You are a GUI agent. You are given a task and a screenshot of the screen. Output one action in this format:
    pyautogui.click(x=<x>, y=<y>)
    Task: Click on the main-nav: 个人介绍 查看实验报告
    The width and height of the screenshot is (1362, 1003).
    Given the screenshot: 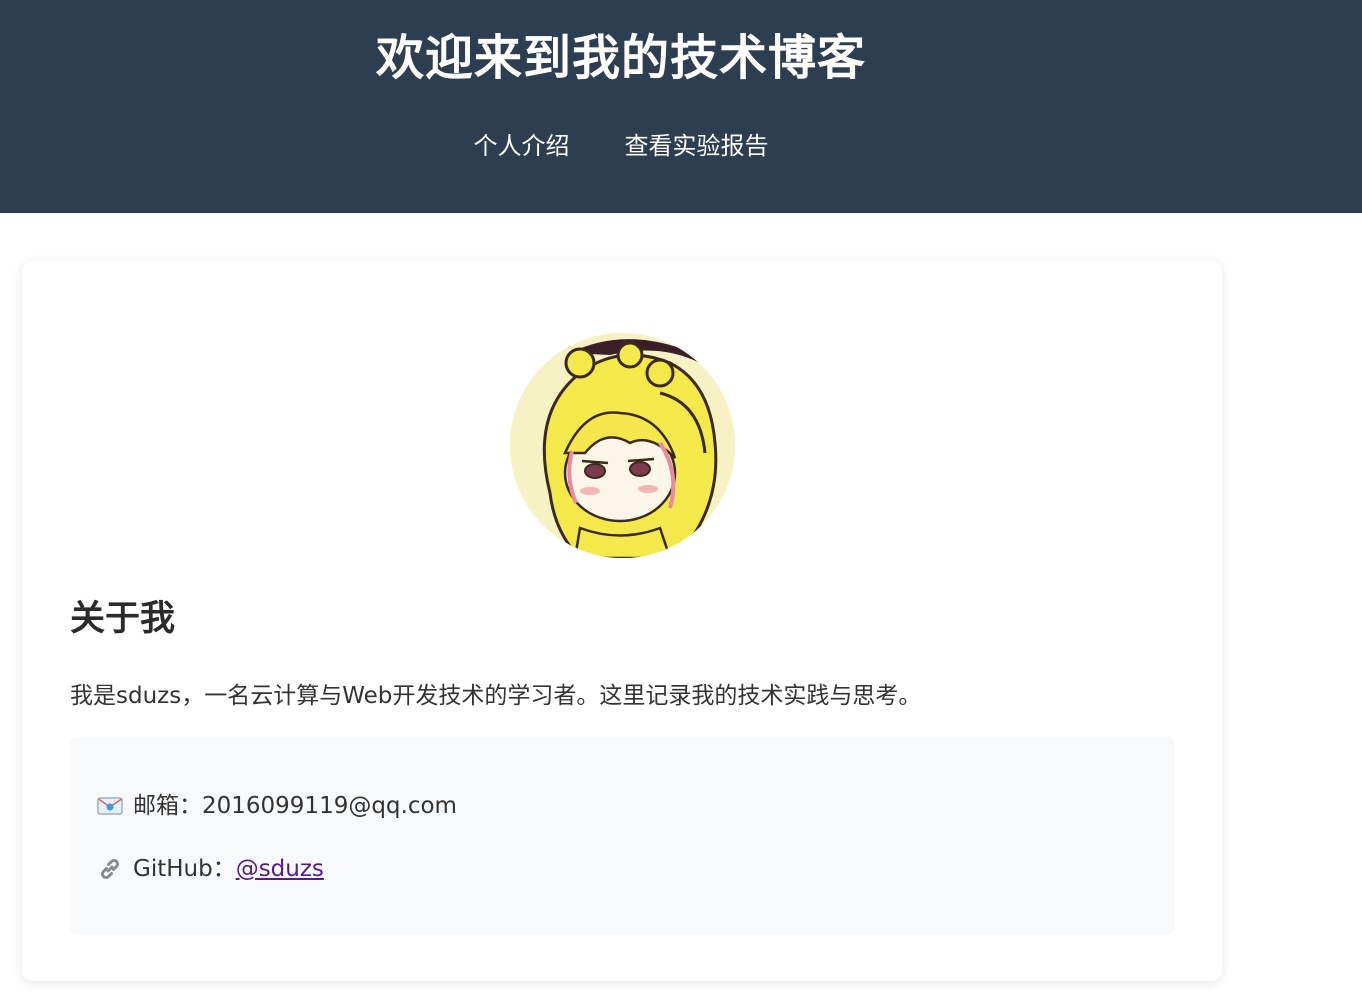 What is the action you would take?
    pyautogui.click(x=621, y=146)
    